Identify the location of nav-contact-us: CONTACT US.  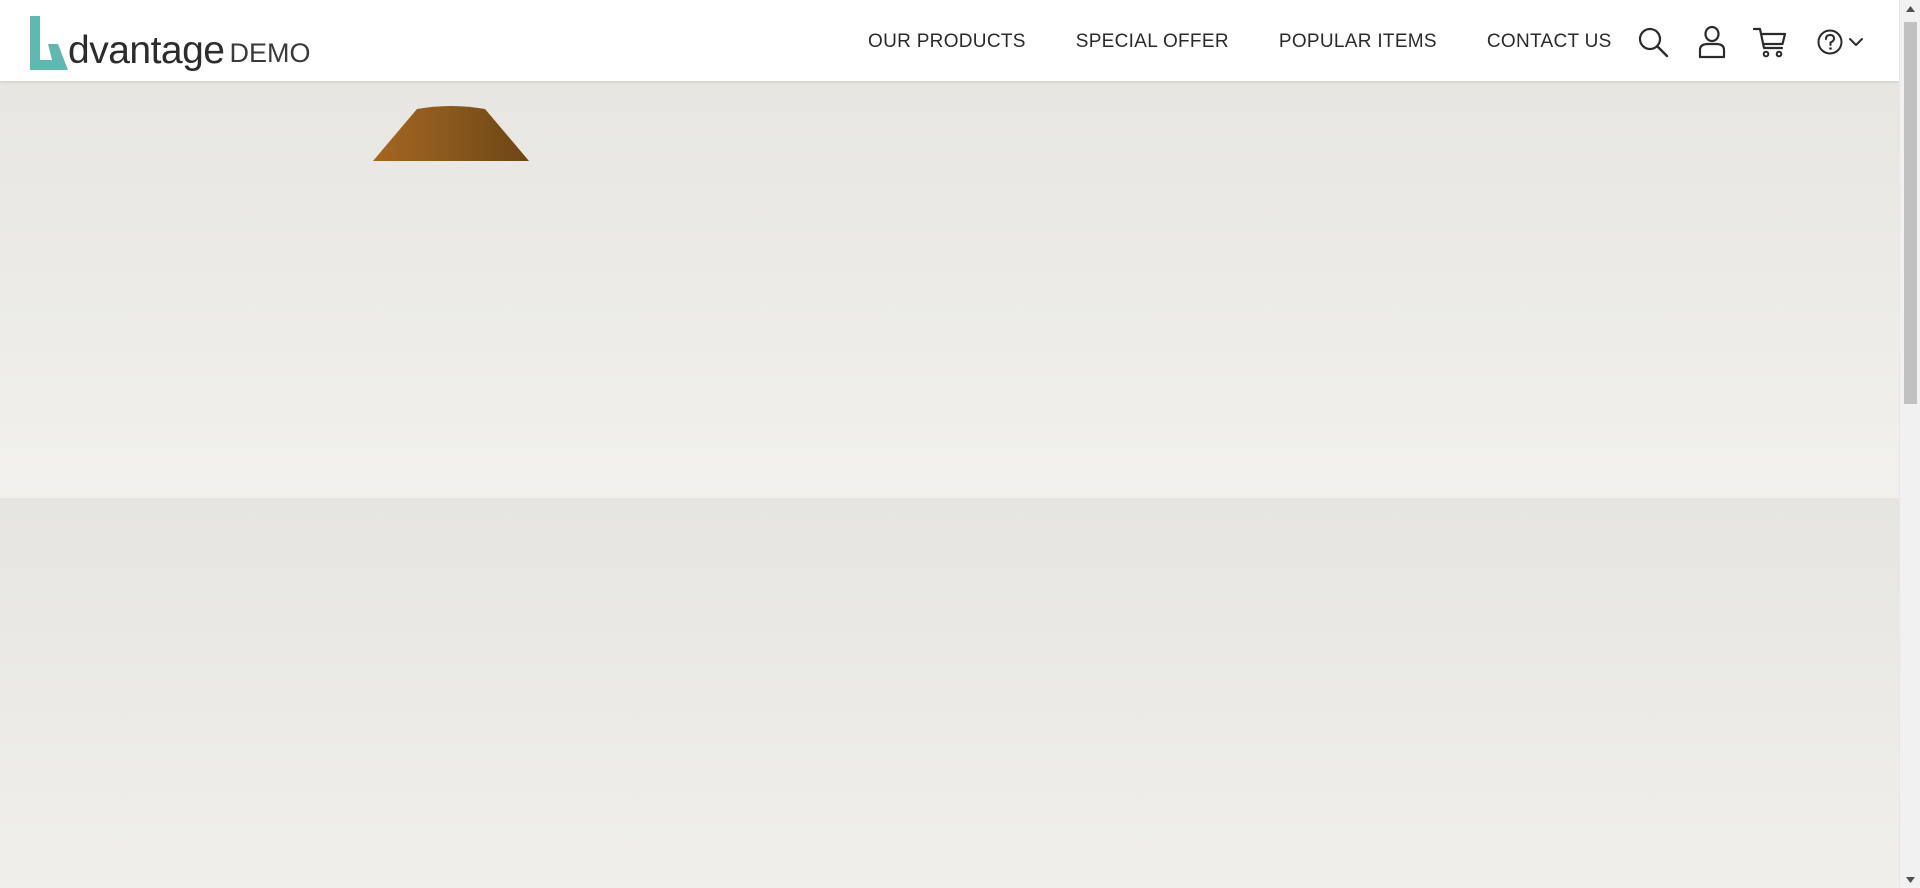
(1549, 42).